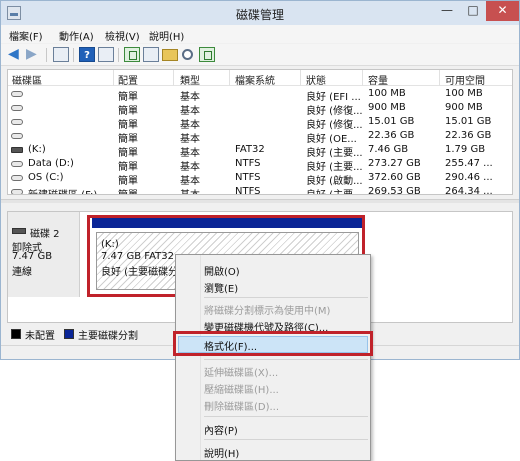  I want to click on cell-capacity: 900 MB, so click(387, 107).